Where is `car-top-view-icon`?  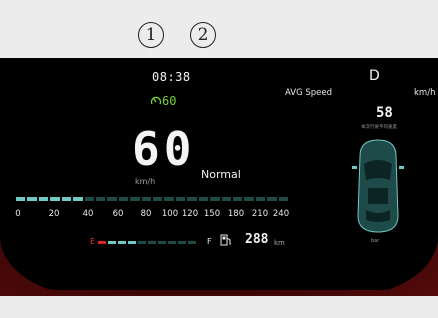
car-top-view-icon is located at coordinates (378, 186).